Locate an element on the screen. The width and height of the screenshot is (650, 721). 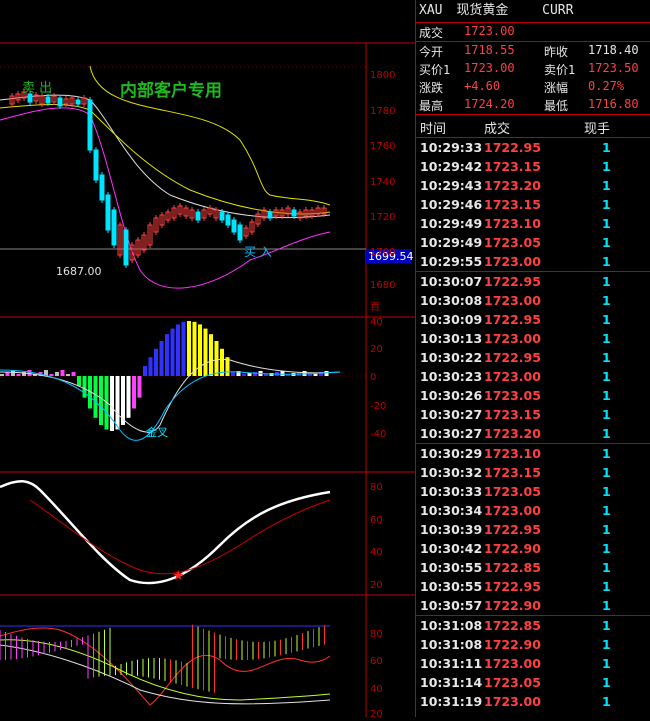
tick-time: 10:29:42 is located at coordinates (451, 166).